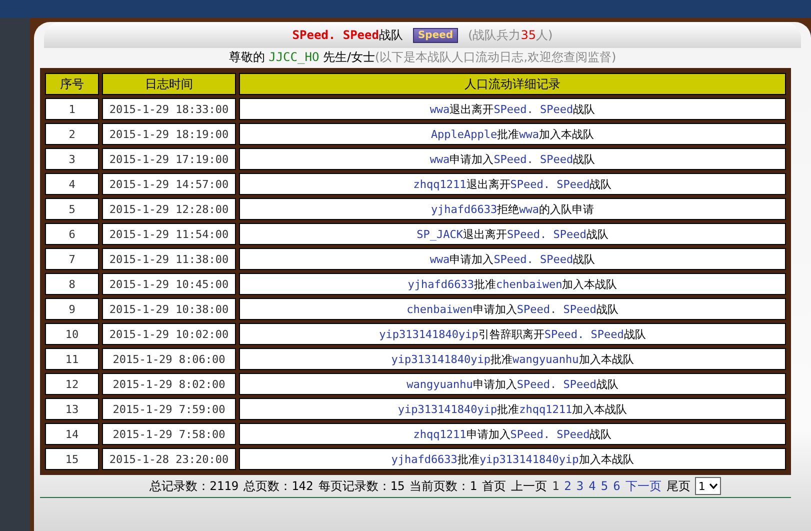 The height and width of the screenshot is (531, 811). I want to click on table-cell: 2015-1-29 7:58:00, so click(169, 434).